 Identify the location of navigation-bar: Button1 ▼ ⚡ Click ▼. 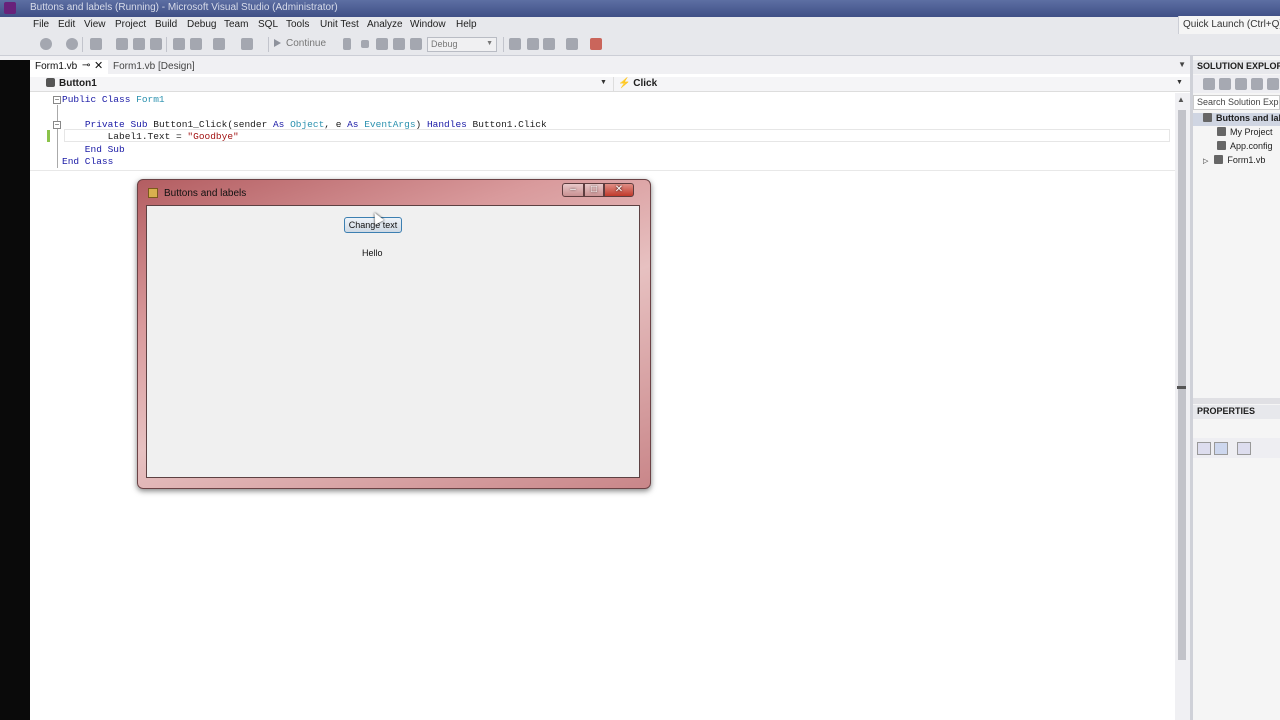
(610, 84).